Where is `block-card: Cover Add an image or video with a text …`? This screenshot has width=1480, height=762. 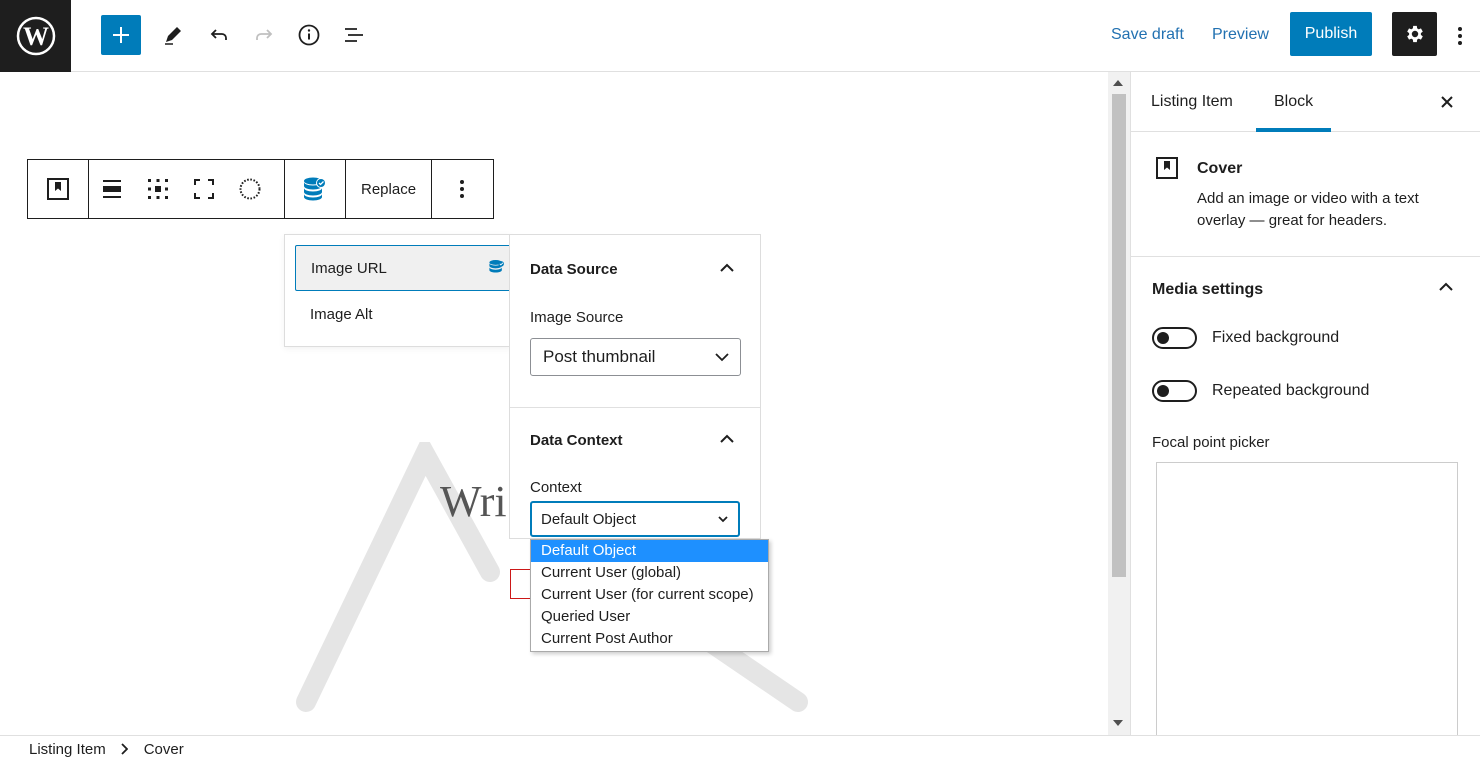
block-card: Cover Add an image or video with a text … is located at coordinates (1305, 194).